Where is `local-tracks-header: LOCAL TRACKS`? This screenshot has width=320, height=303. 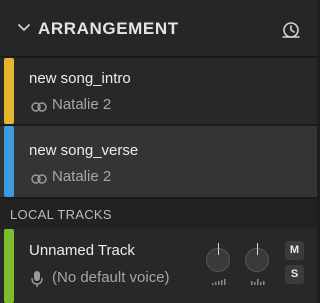
local-tracks-header: LOCAL TRACKS is located at coordinates (158, 214).